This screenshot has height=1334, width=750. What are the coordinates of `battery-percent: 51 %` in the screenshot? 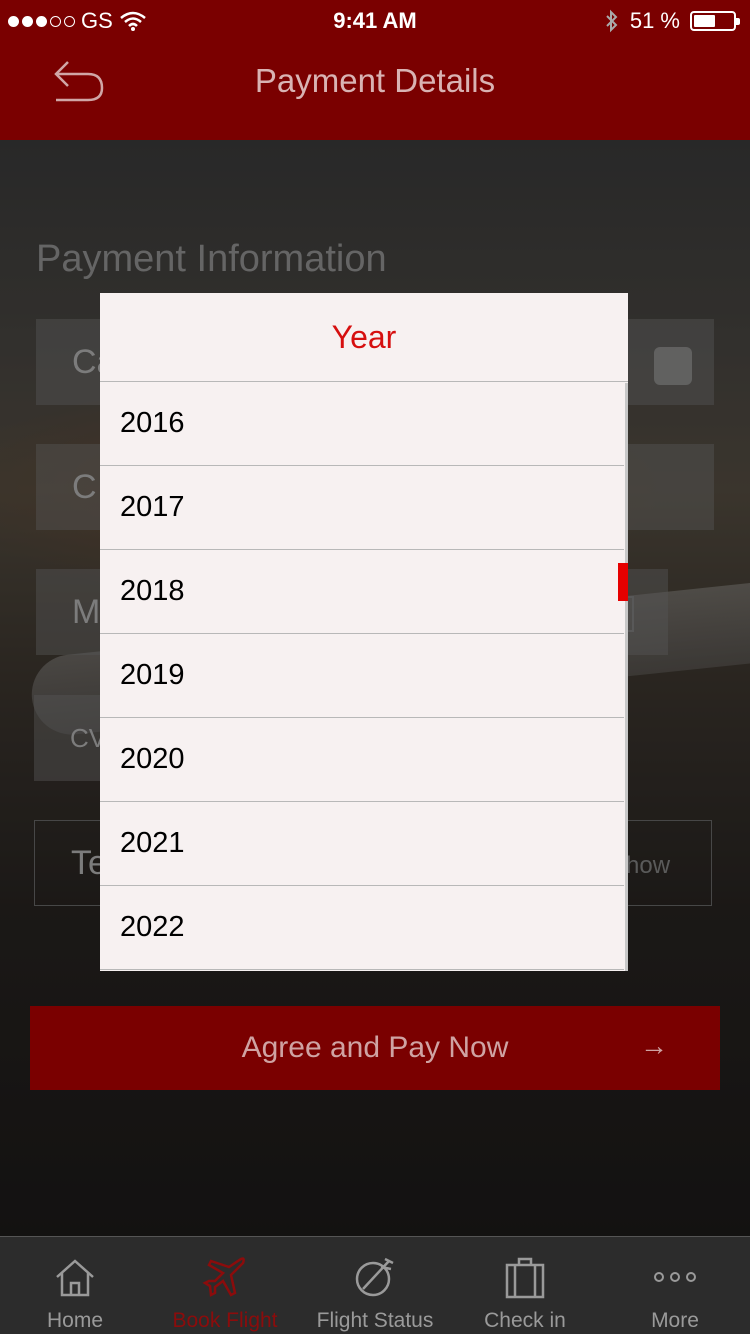 It's located at (654, 20).